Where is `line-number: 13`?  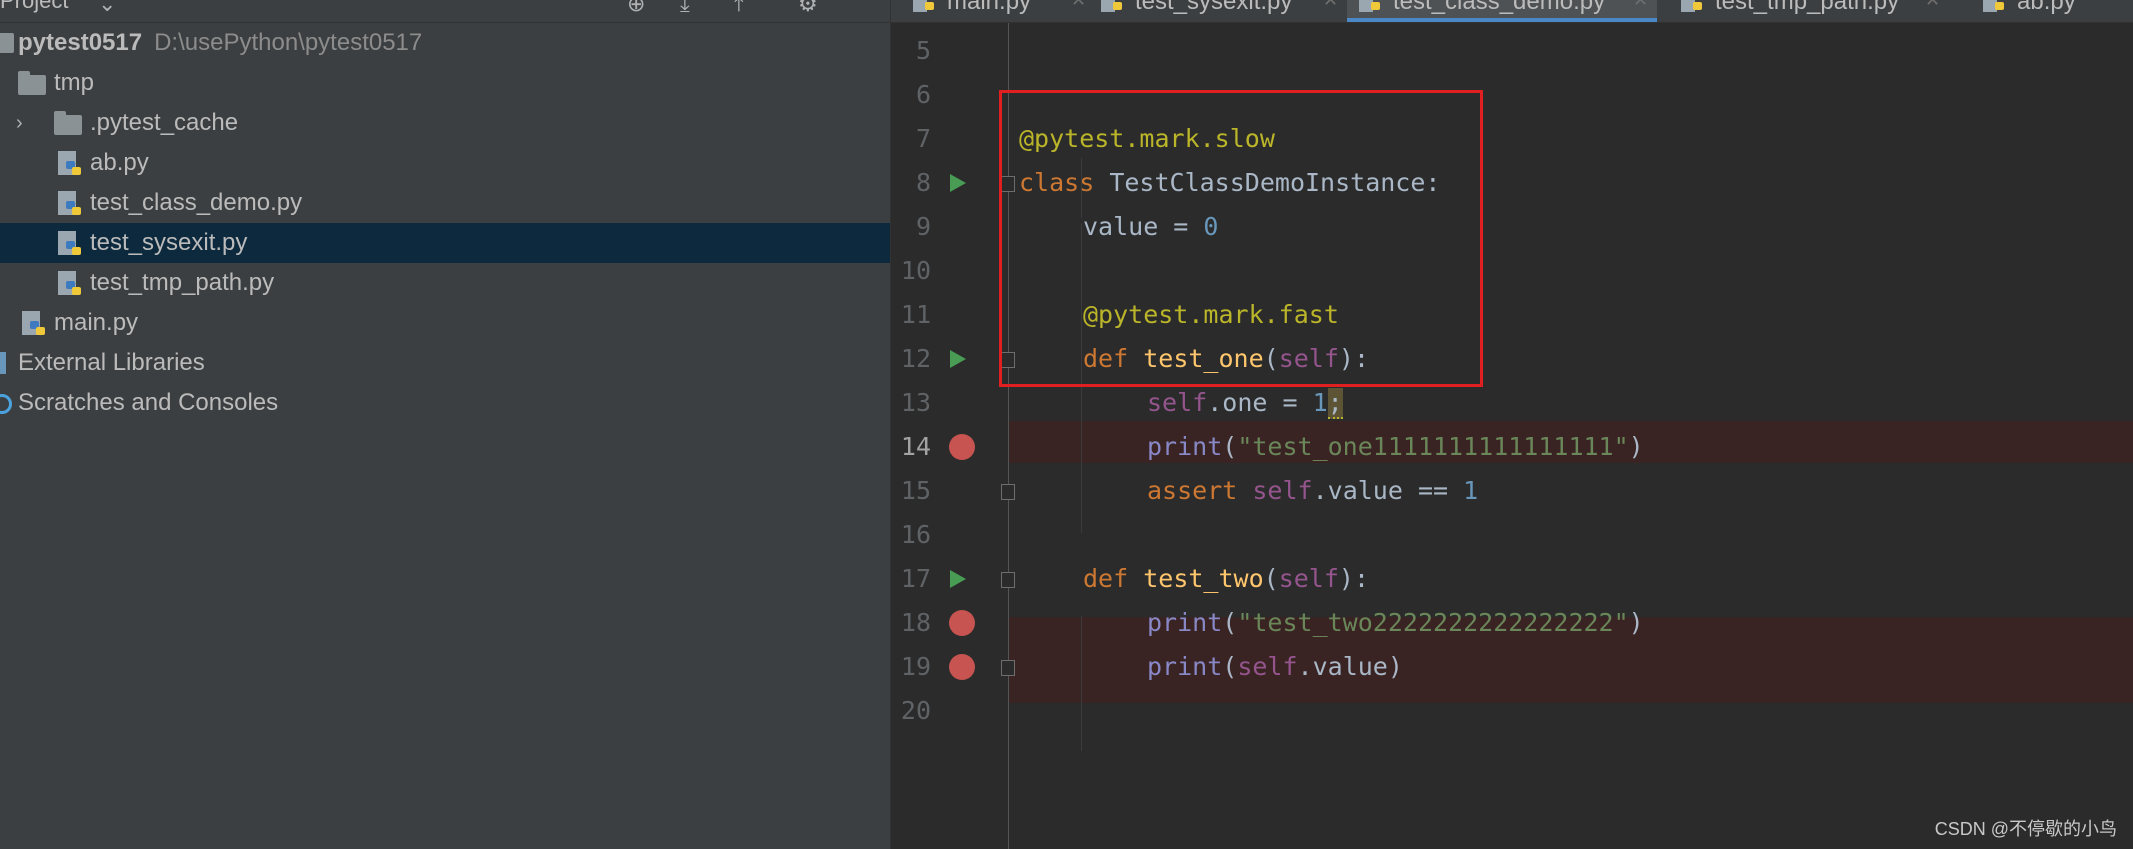
line-number: 13 is located at coordinates (915, 402).